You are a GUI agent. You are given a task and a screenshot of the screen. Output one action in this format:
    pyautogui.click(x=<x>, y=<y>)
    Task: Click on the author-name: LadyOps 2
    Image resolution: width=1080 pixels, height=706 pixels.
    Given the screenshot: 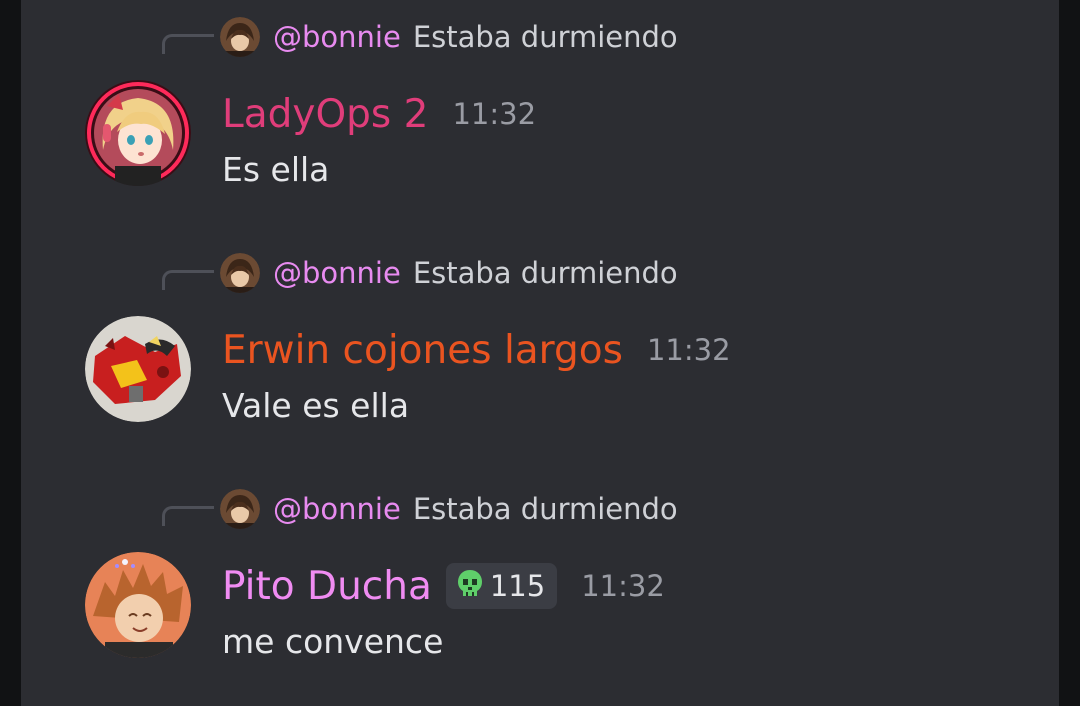 What is the action you would take?
    pyautogui.click(x=325, y=114)
    